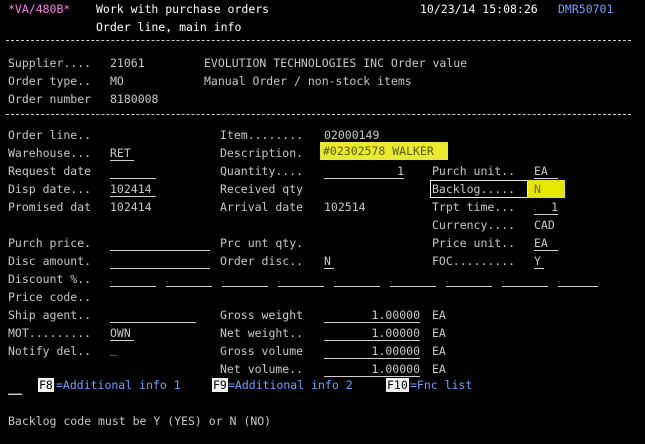 The width and height of the screenshot is (645, 444). Describe the element at coordinates (169, 27) in the screenshot. I see `screen-subtitle: Order line, main info` at that location.